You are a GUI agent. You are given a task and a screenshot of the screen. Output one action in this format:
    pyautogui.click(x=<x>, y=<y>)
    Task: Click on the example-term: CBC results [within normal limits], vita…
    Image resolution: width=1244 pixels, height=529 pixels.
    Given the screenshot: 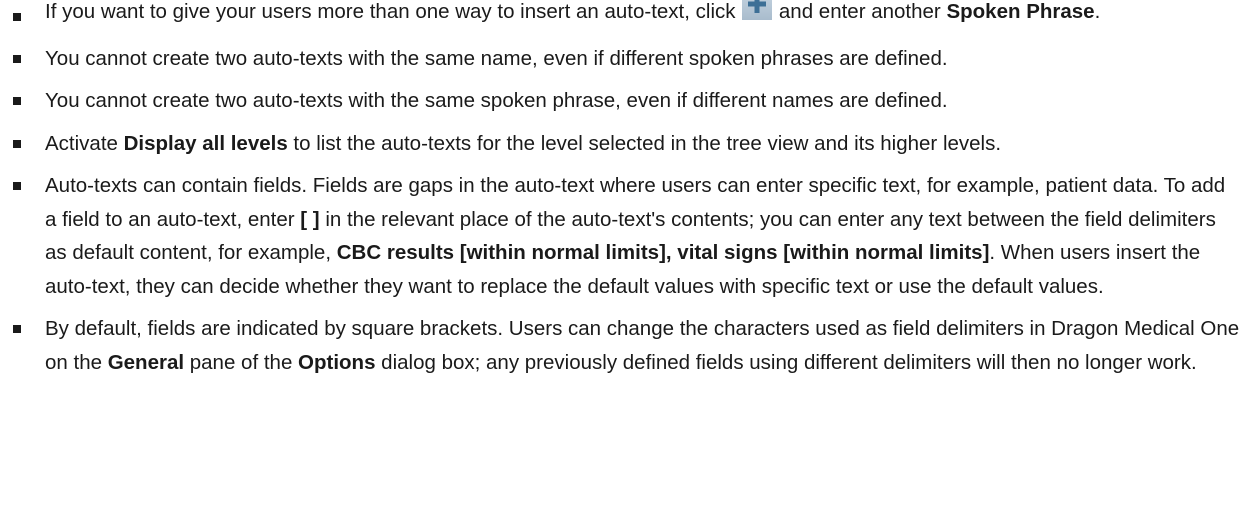 What is the action you would take?
    pyautogui.click(x=663, y=252)
    